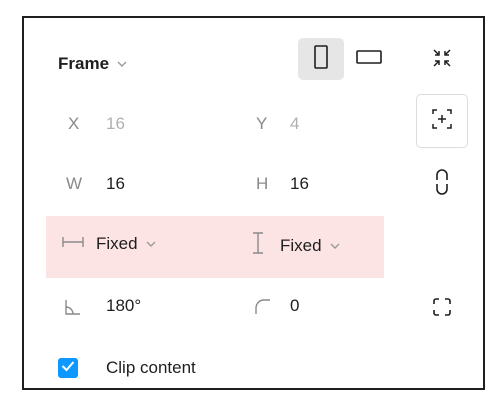  Describe the element at coordinates (262, 183) in the screenshot. I see `h-label: H` at that location.